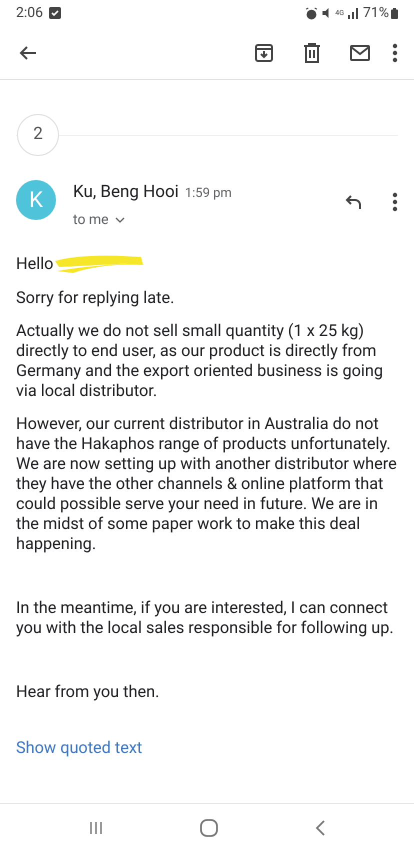  What do you see at coordinates (209, 827) in the screenshot?
I see `home-button` at bounding box center [209, 827].